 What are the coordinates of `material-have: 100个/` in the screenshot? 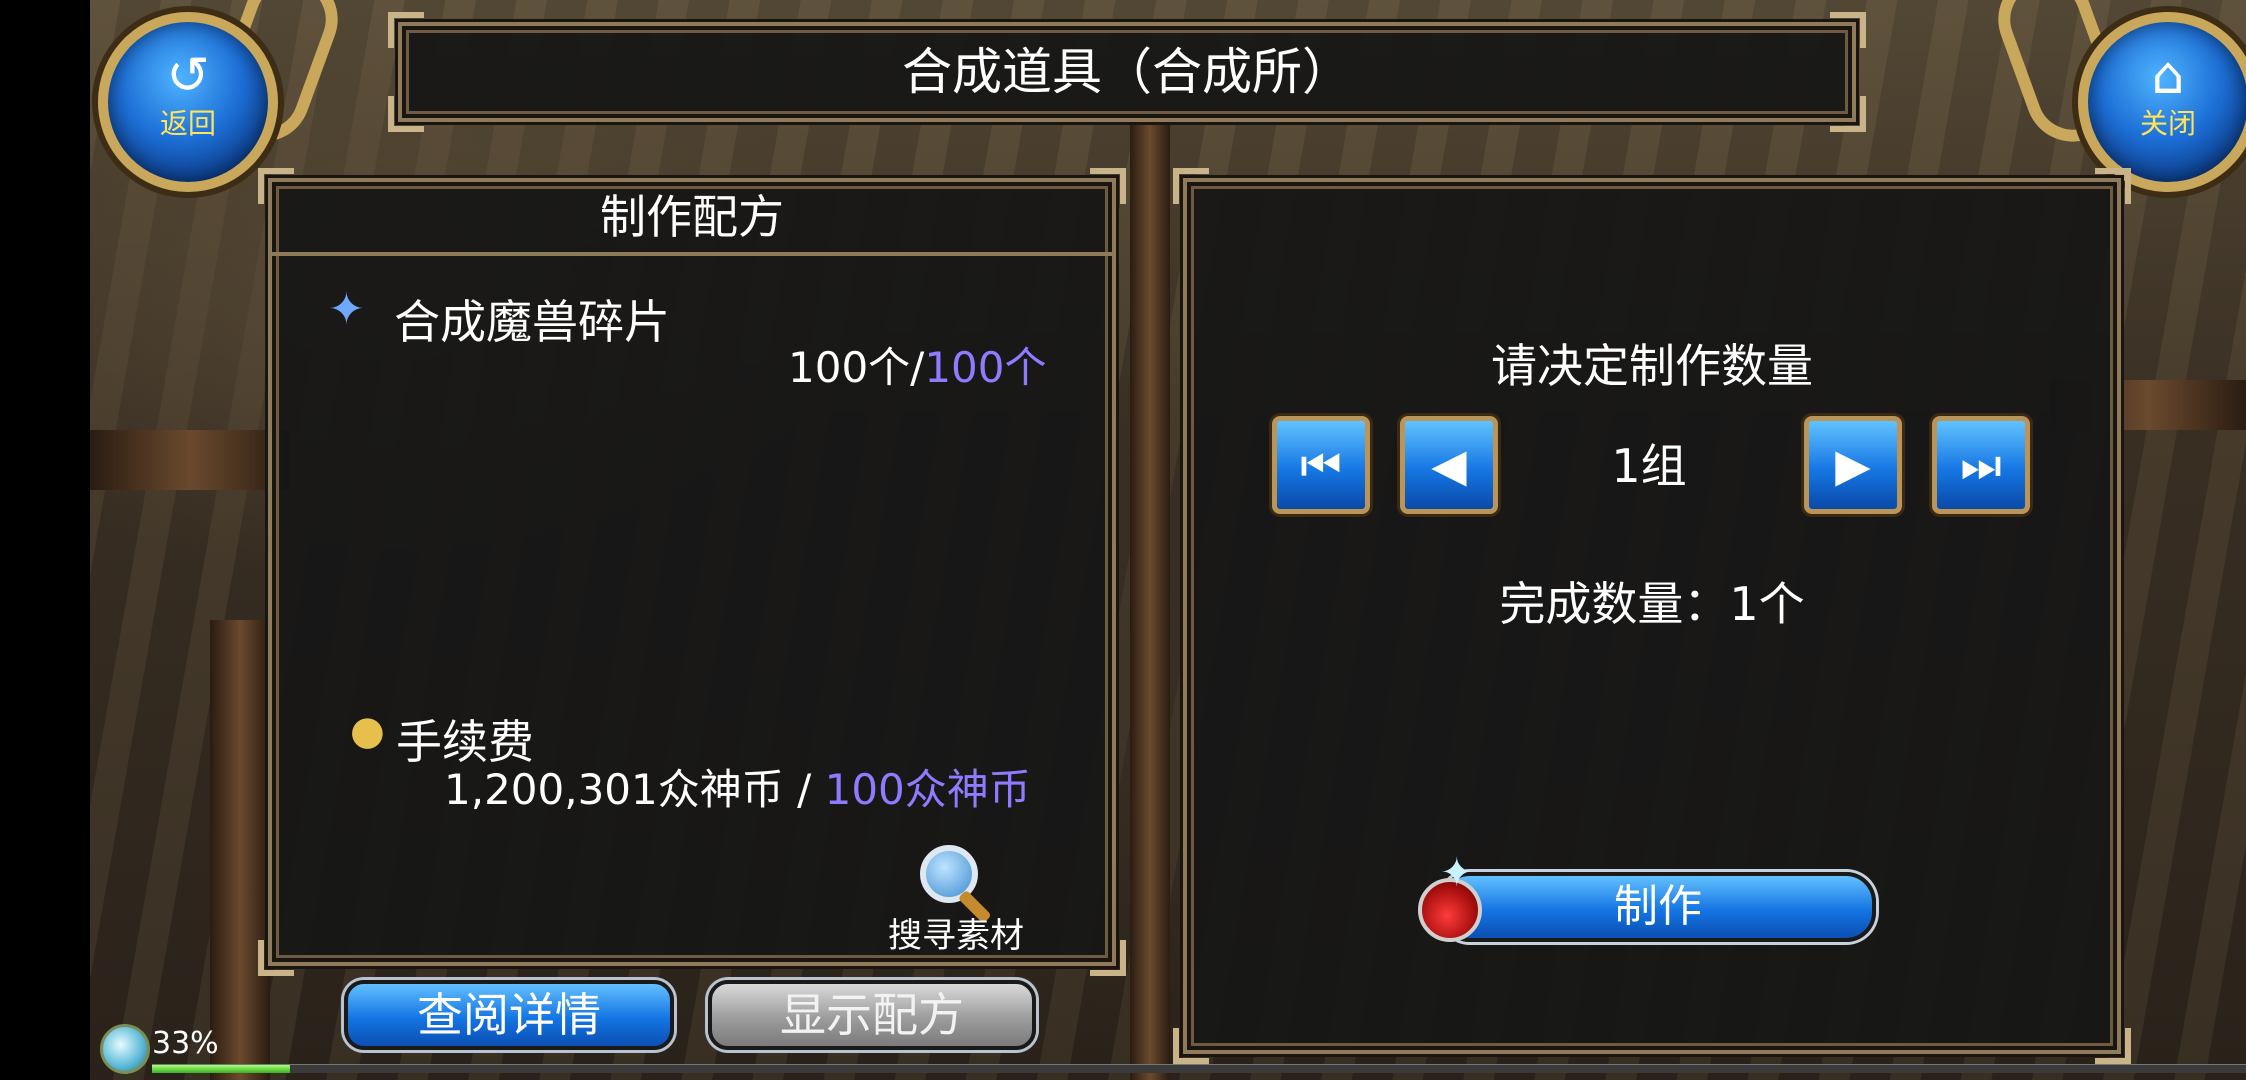 It's located at (856, 367).